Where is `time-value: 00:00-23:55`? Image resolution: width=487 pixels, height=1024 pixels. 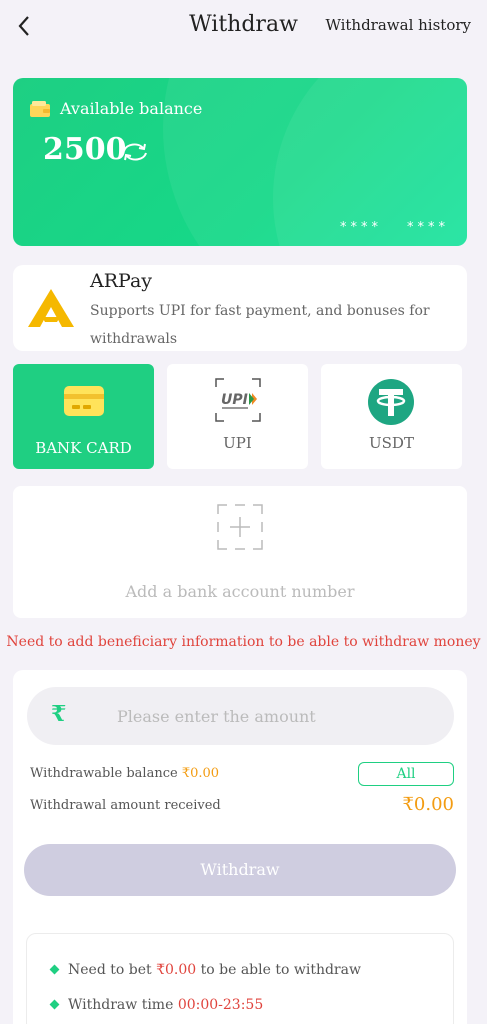 time-value: 00:00-23:55 is located at coordinates (220, 1005).